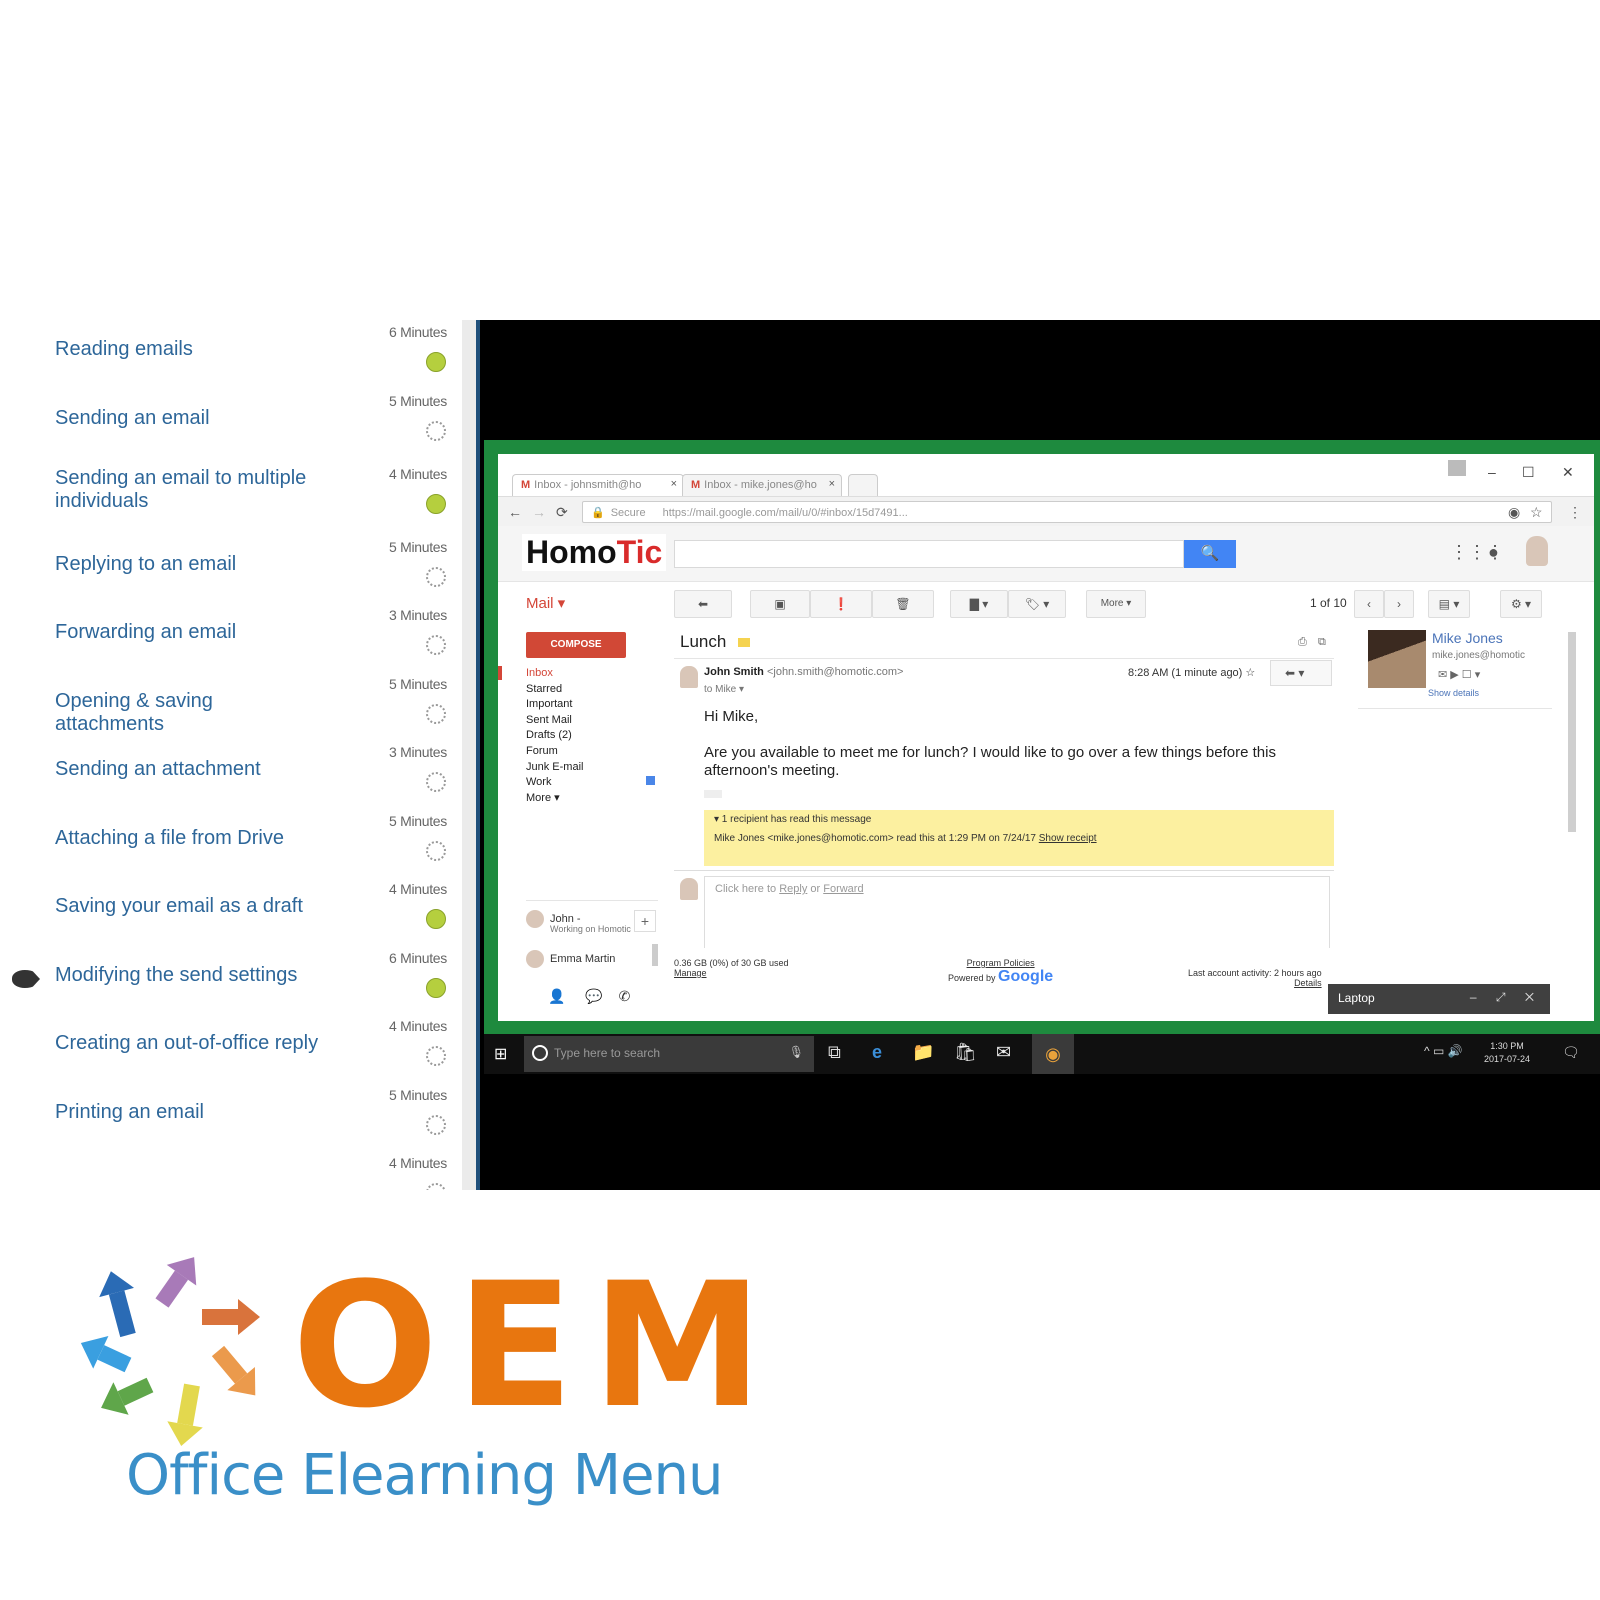  Describe the element at coordinates (1514, 512) in the screenshot. I see `eye-icon: ◉` at that location.